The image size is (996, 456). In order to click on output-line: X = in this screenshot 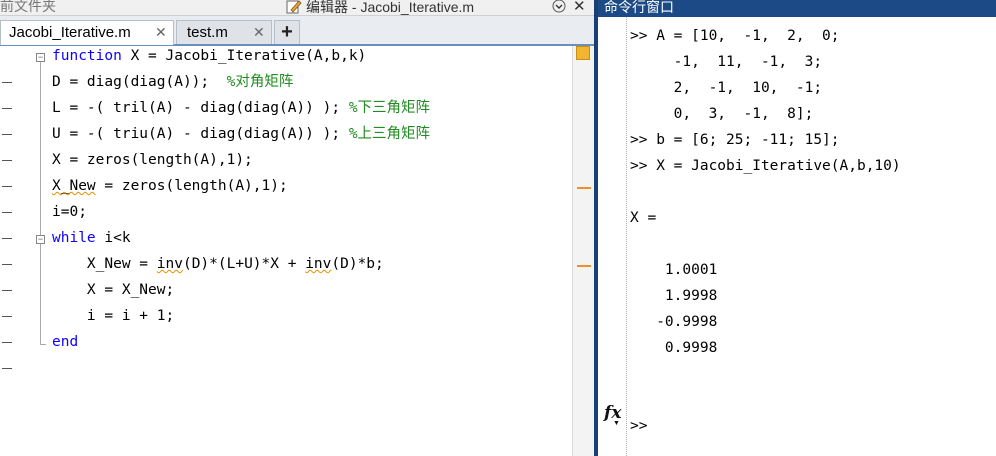, I will do `click(643, 218)`.